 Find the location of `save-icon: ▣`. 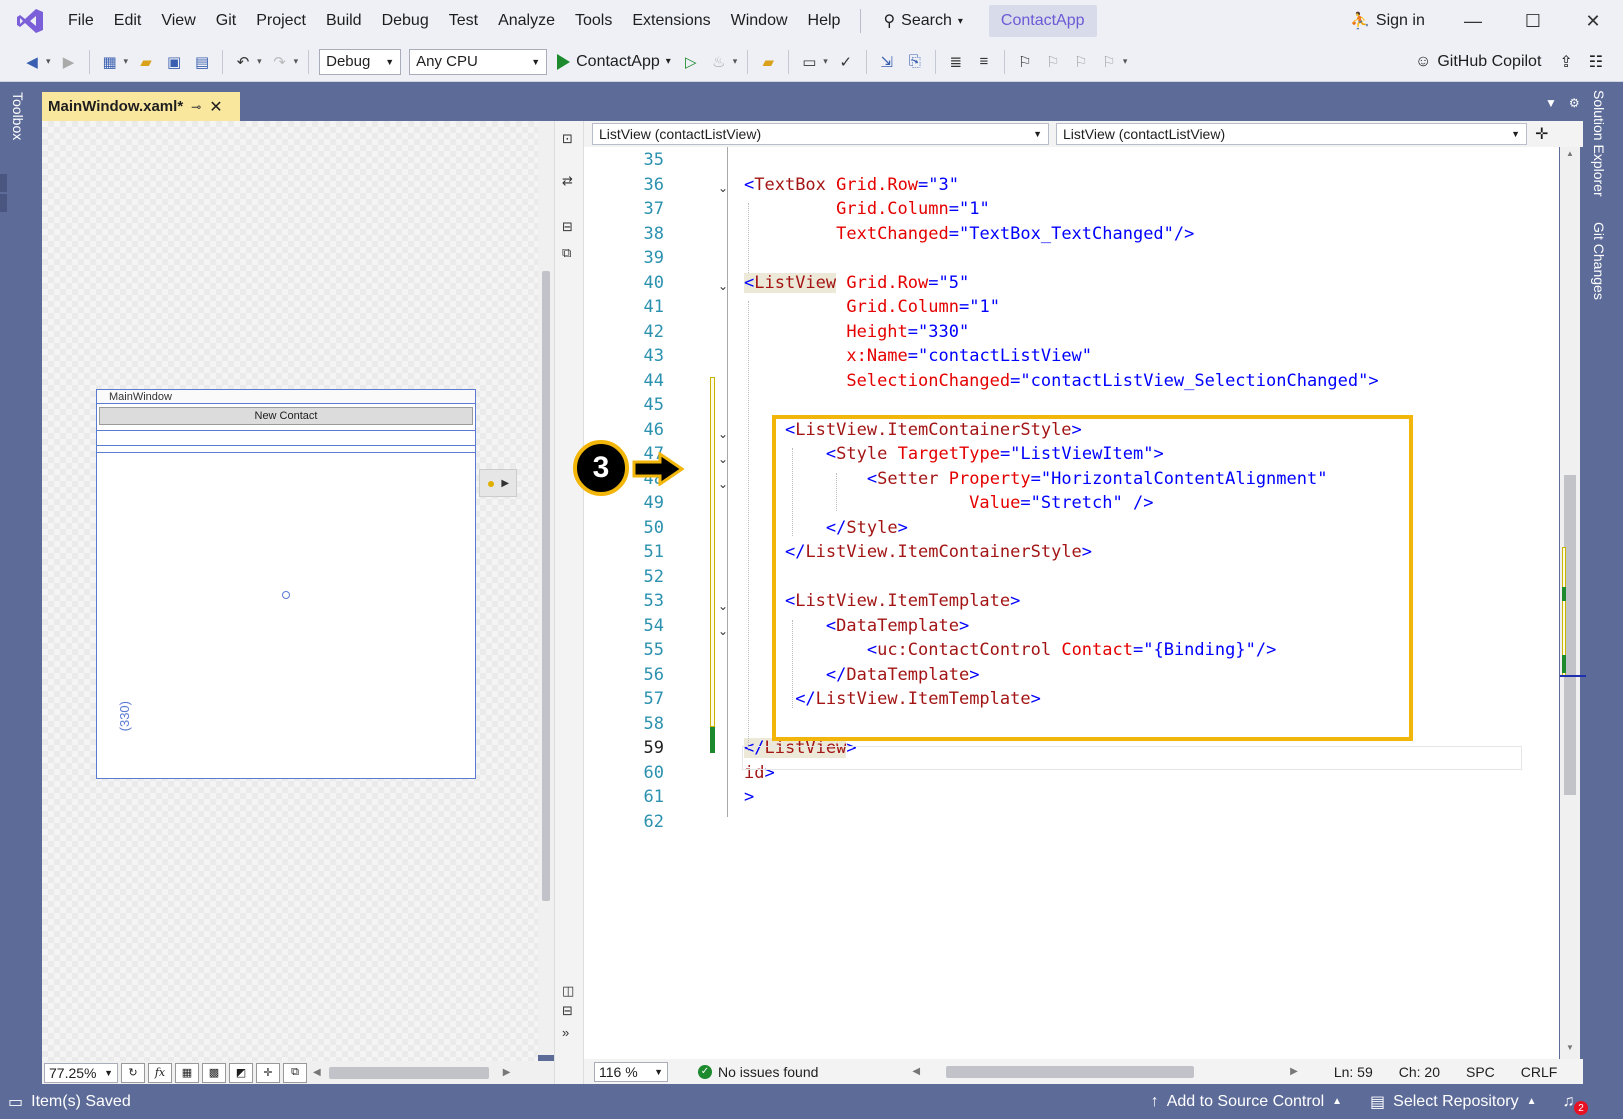

save-icon: ▣ is located at coordinates (174, 62).